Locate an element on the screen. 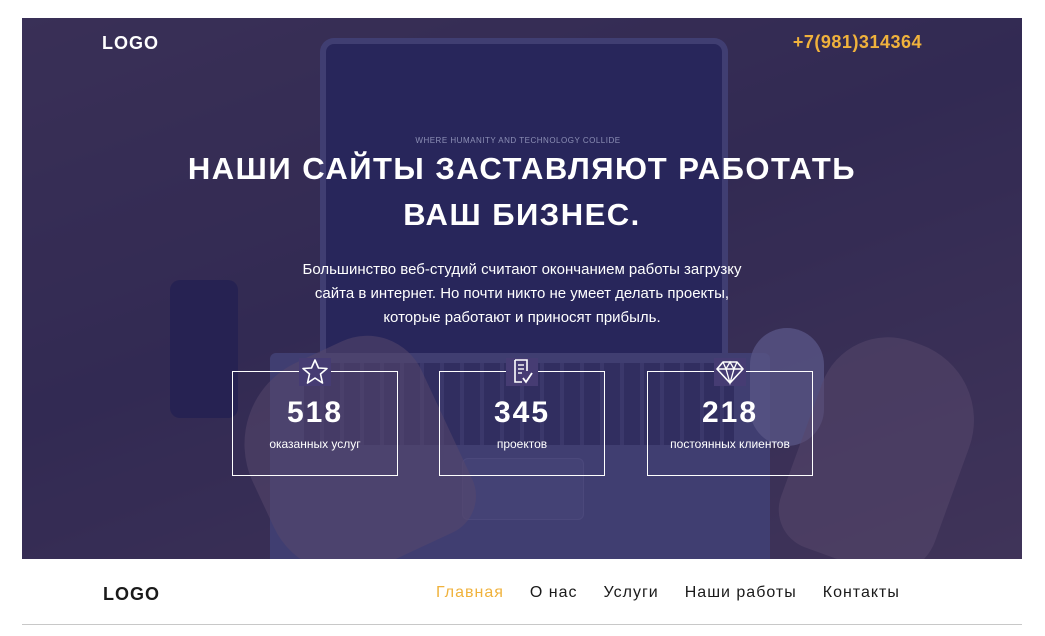 Image resolution: width=1045 pixels, height=636 pixels. stat-value: 345 is located at coordinates (522, 412).